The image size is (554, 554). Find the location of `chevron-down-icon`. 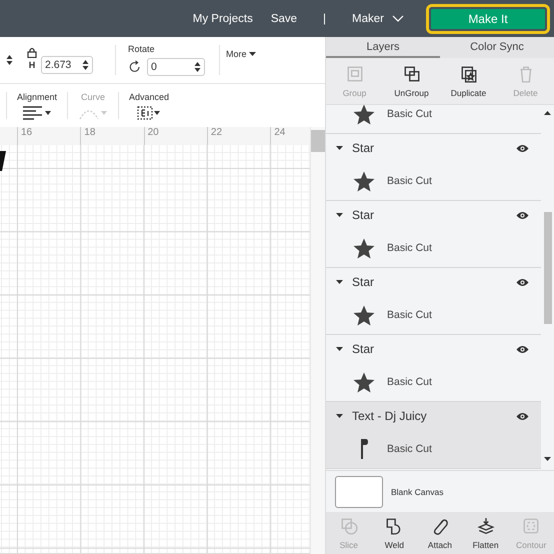

chevron-down-icon is located at coordinates (398, 18).